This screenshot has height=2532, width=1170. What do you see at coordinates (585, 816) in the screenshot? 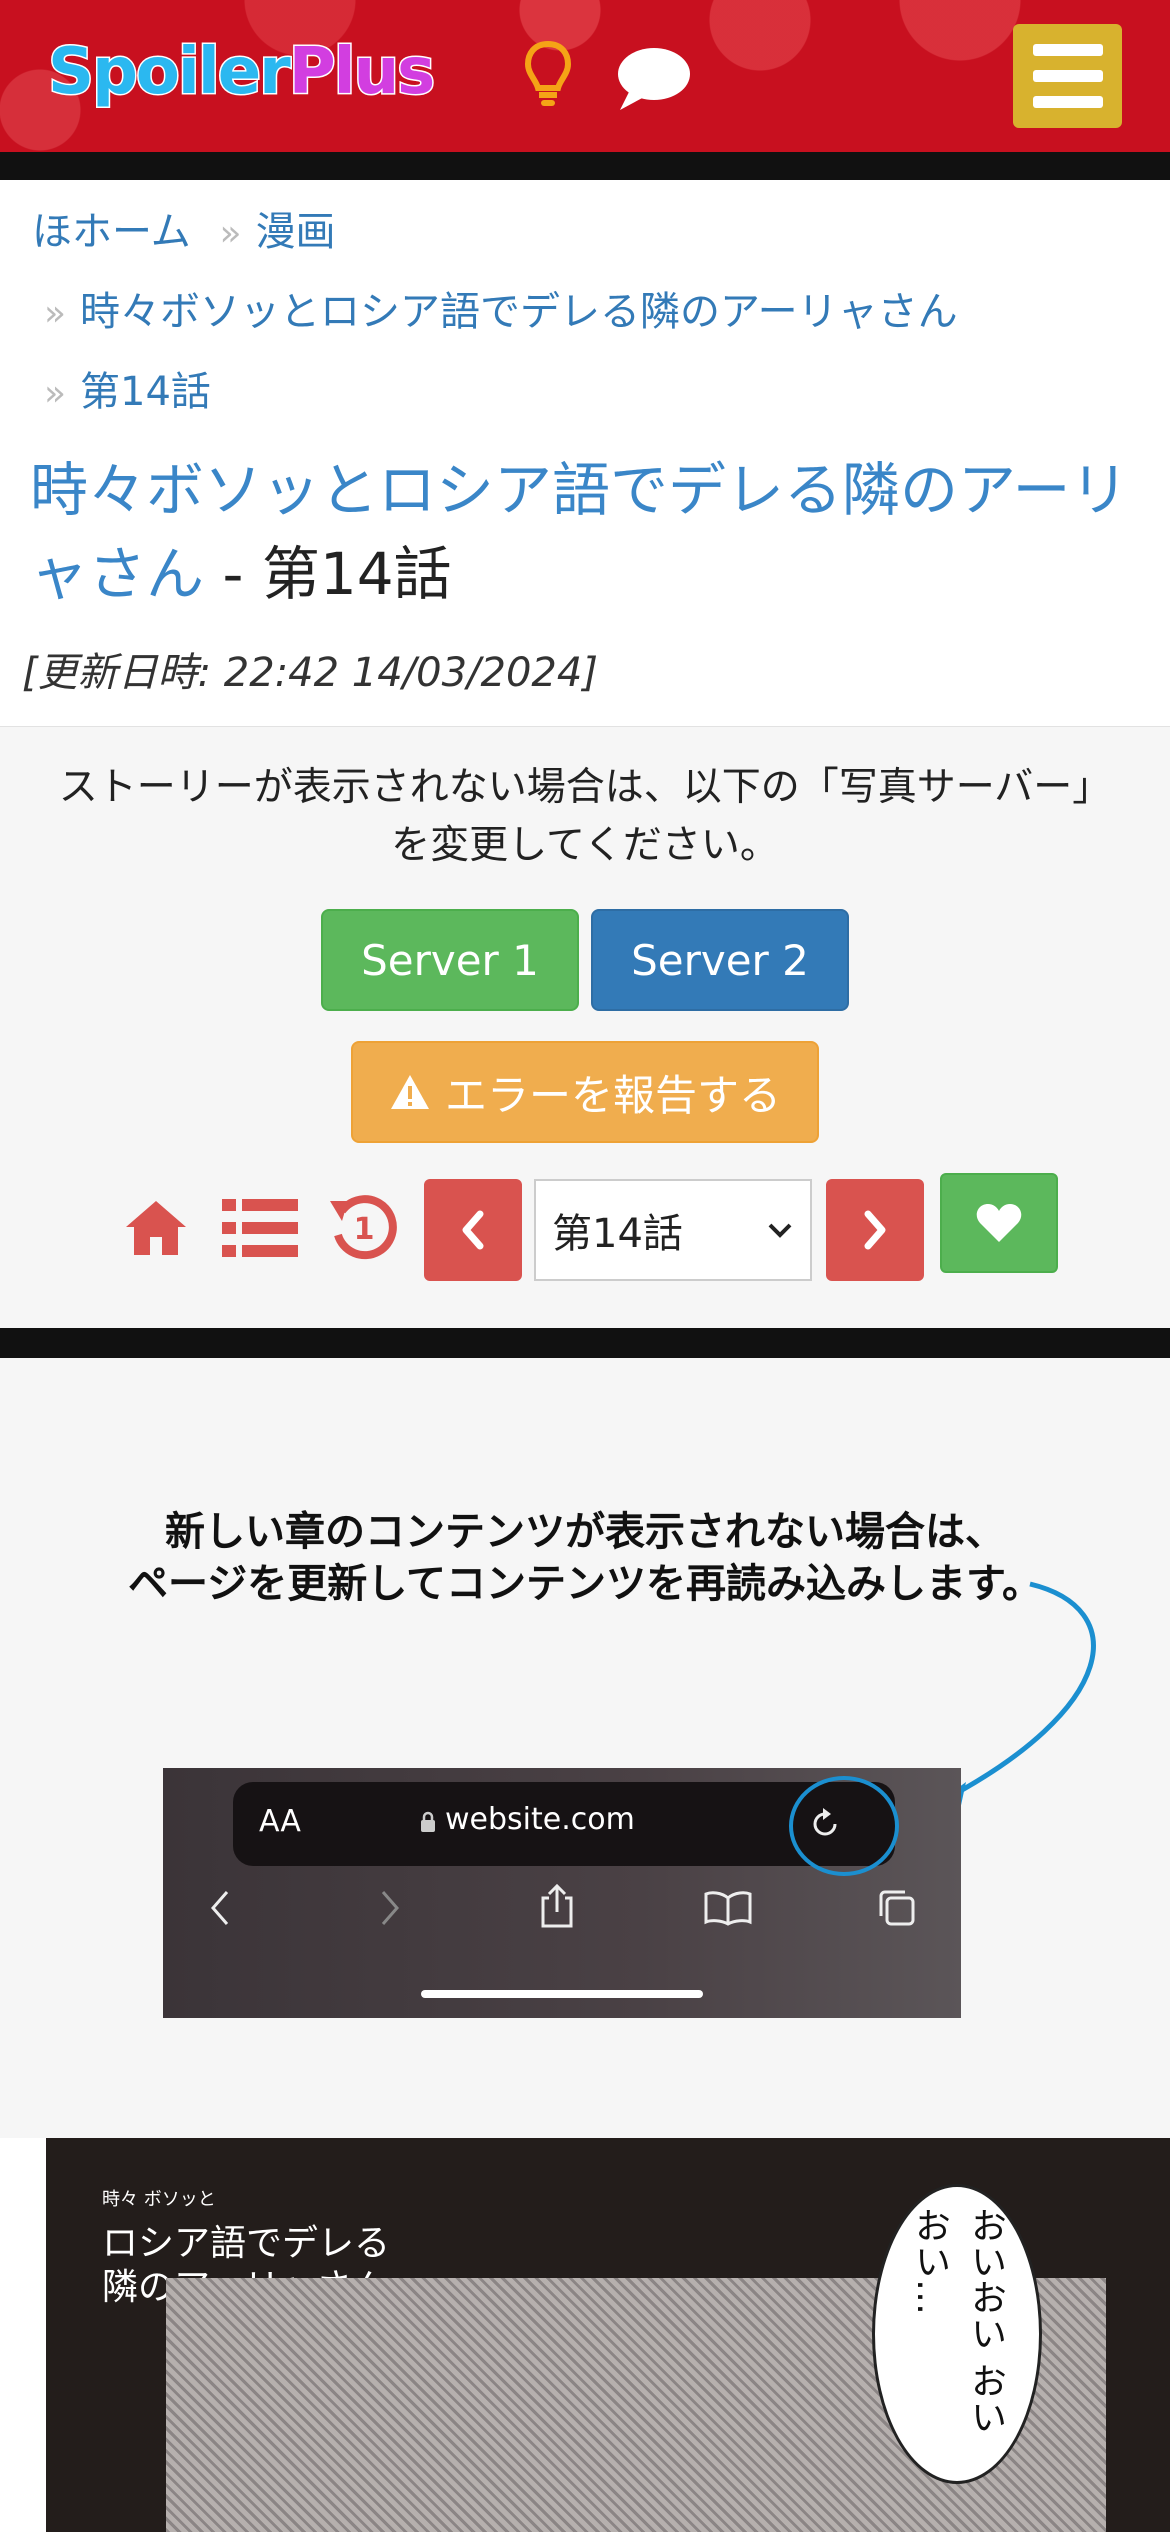
I see `server-notice: ストーリーが表示されない場合は、以下の「写真サーバー」を変更してください。` at bounding box center [585, 816].